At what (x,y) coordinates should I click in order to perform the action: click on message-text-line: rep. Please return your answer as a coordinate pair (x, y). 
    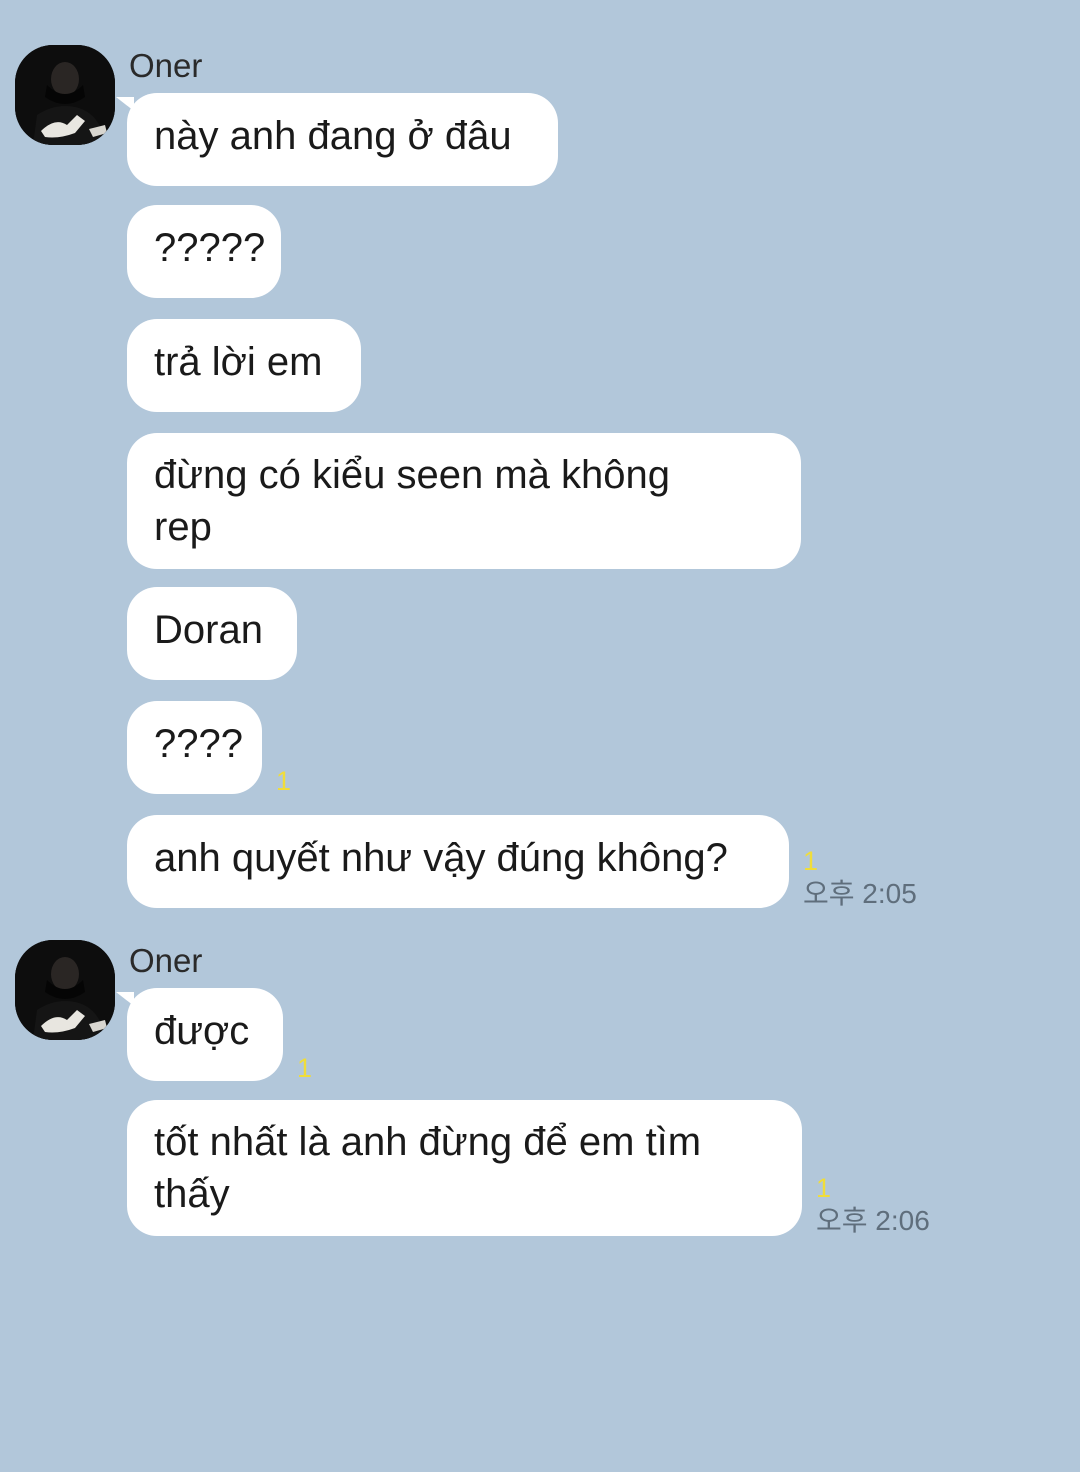
    Looking at the image, I should click on (183, 527).